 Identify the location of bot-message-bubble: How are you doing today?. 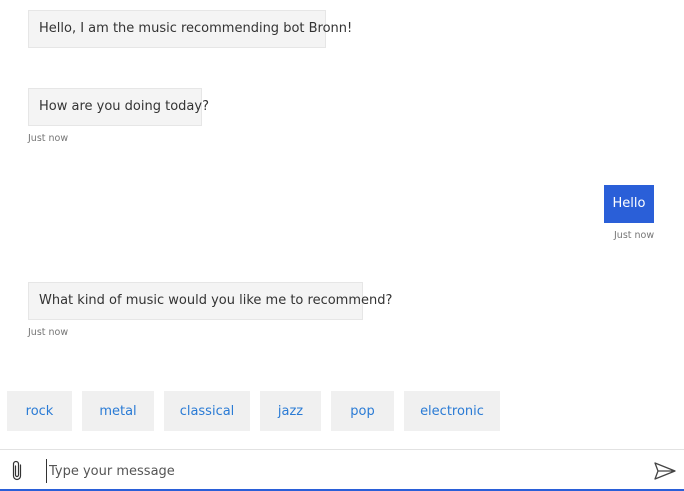
(118, 107).